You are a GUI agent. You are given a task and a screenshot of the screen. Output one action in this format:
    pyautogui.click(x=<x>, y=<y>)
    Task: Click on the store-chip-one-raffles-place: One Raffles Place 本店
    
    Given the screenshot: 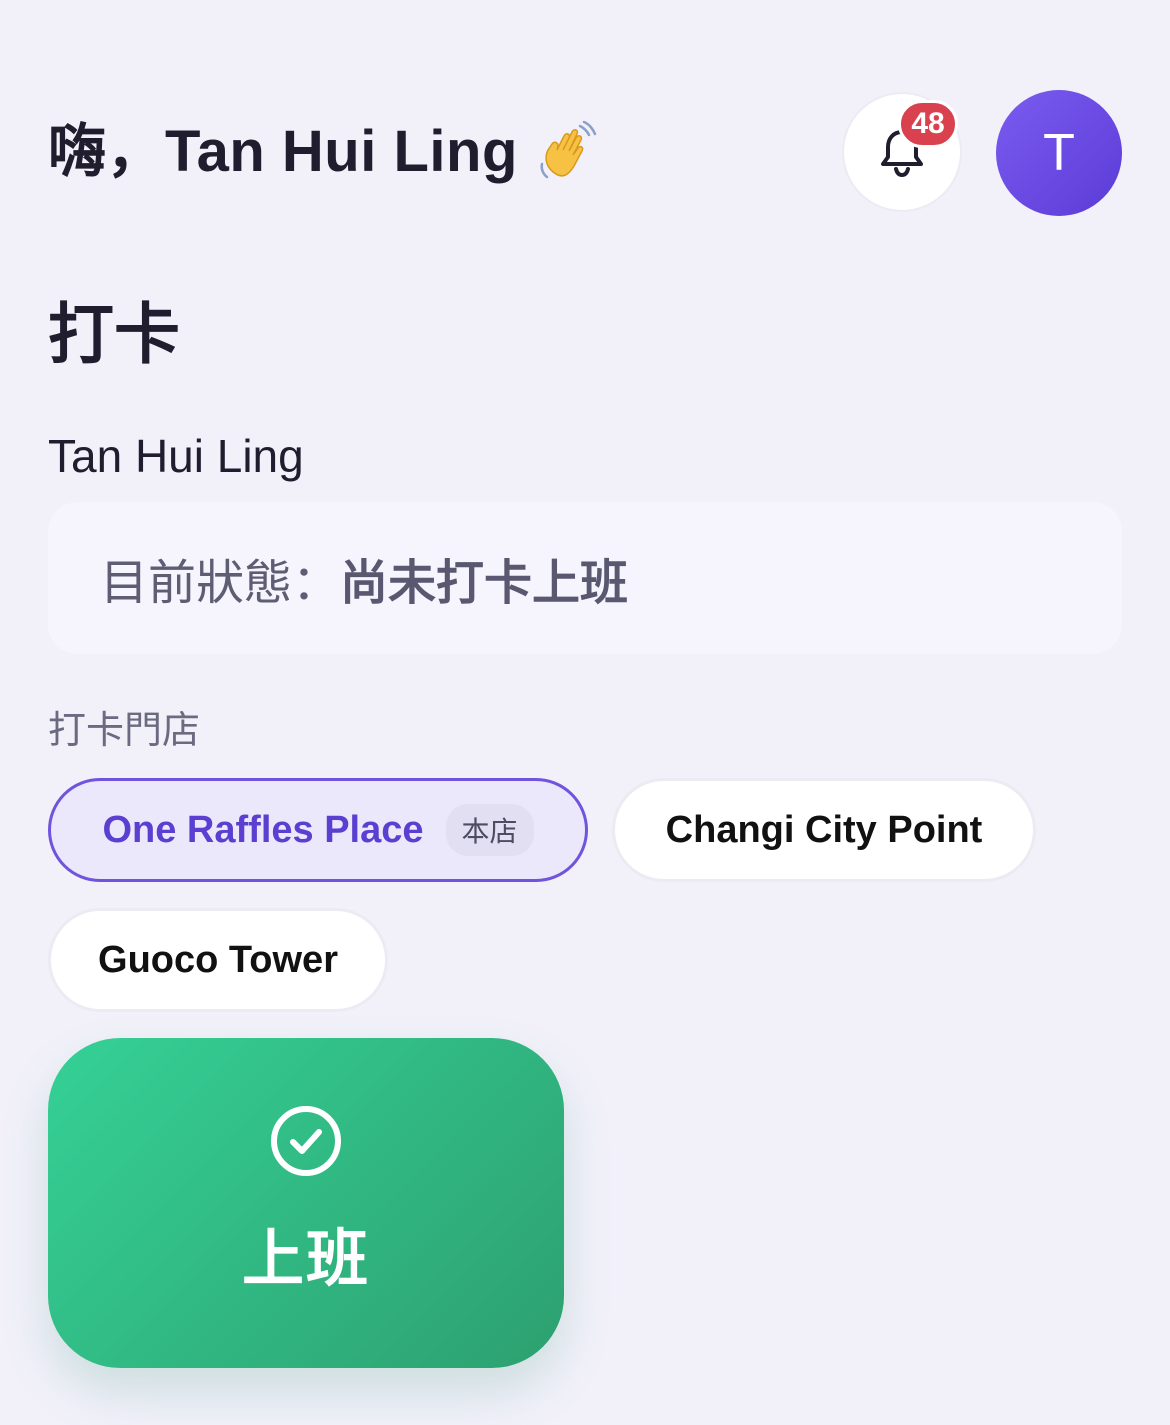 What is the action you would take?
    pyautogui.click(x=318, y=830)
    